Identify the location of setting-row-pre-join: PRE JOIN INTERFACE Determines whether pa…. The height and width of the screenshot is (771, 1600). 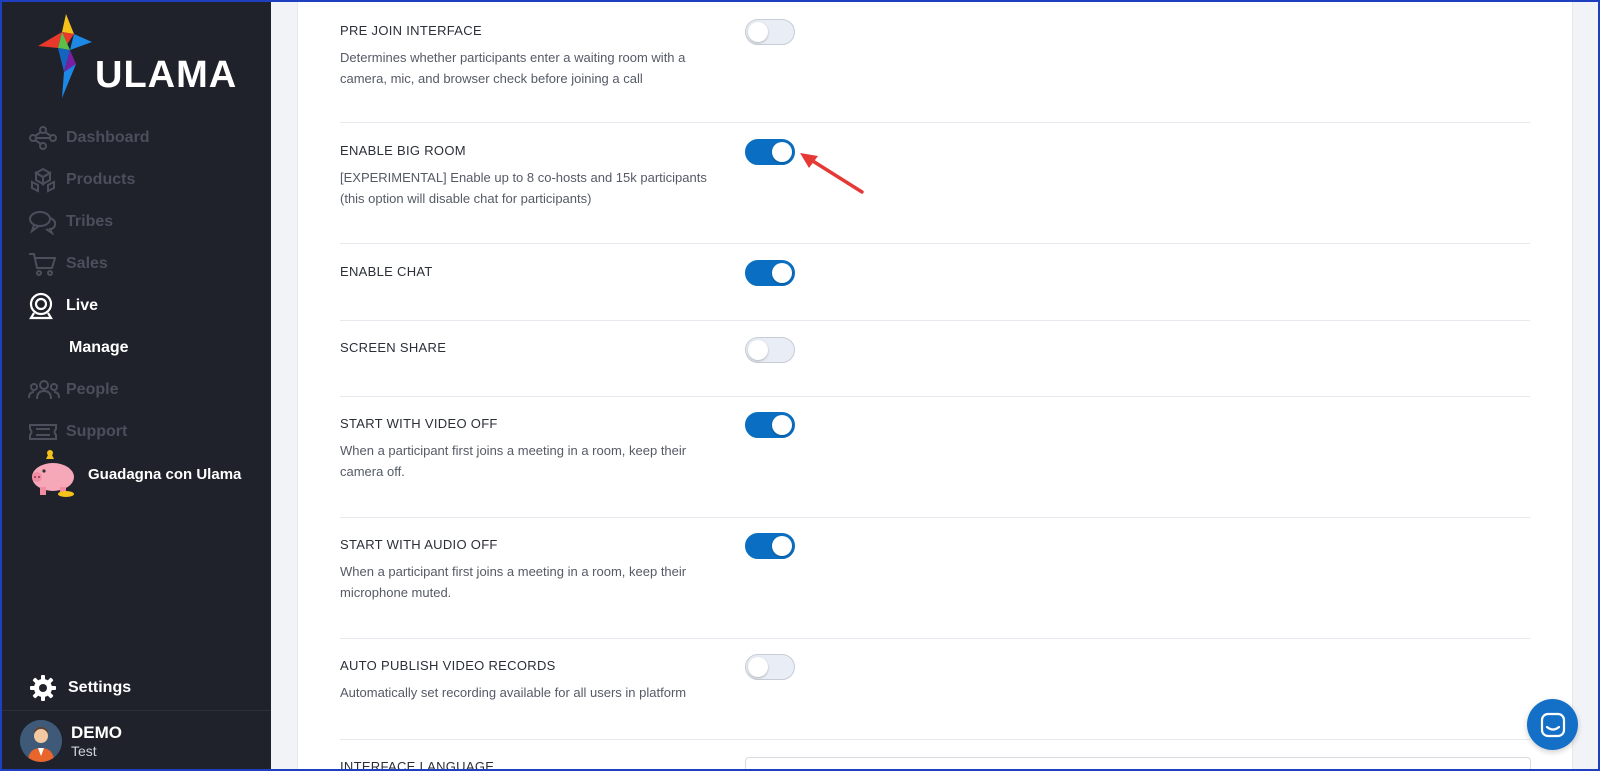
(935, 62).